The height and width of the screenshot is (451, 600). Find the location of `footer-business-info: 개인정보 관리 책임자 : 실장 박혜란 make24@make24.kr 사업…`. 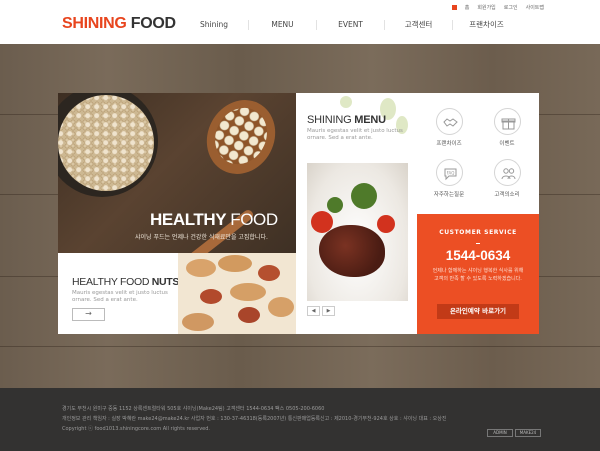

footer-business-info: 개인정보 관리 책임자 : 실장 박혜란 make24@make24.kr 사업… is located at coordinates (254, 419).